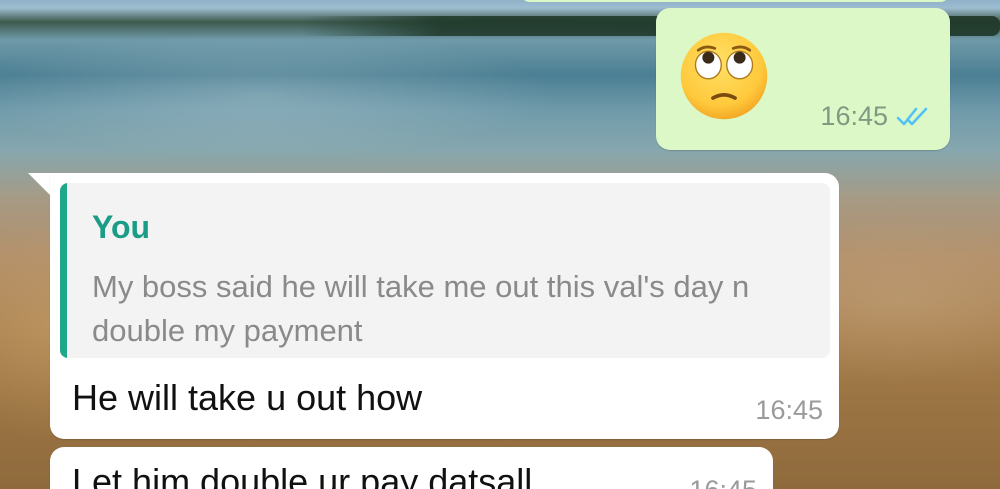  I want to click on outgoing-message-meta: 16:45, so click(875, 116).